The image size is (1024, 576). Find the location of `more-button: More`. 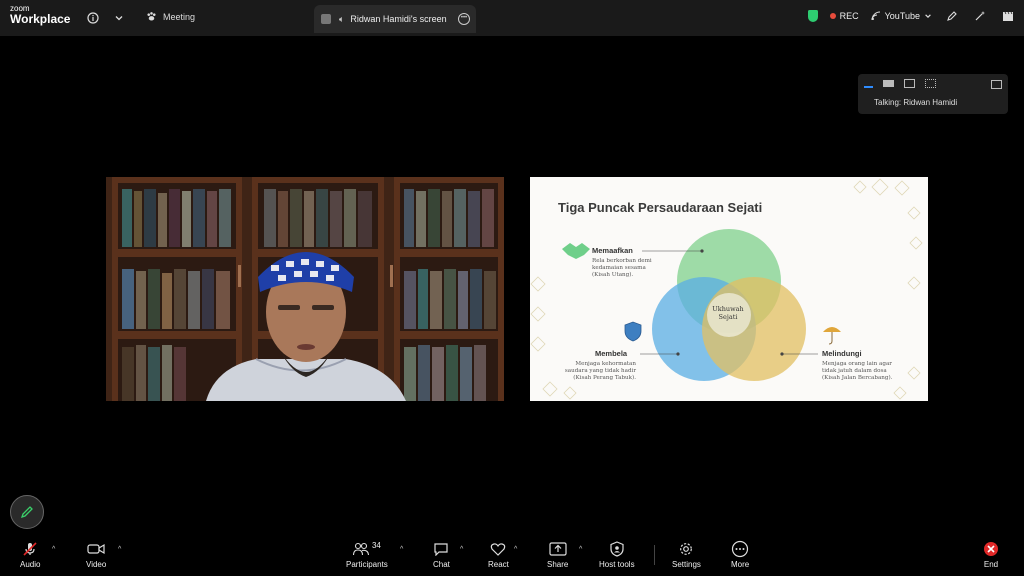

more-button: More is located at coordinates (740, 553).